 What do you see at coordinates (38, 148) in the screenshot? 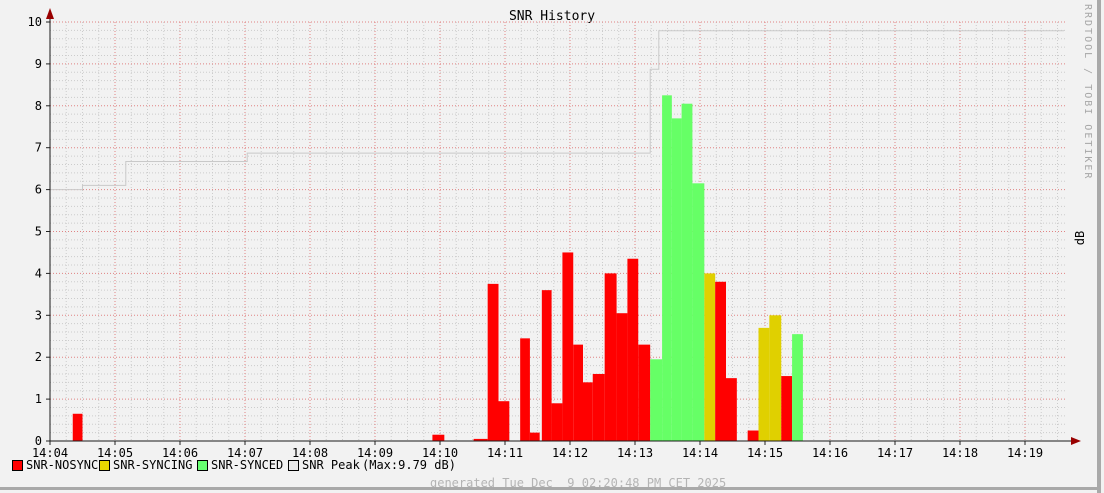
I see `y-axis-tick-label: 7` at bounding box center [38, 148].